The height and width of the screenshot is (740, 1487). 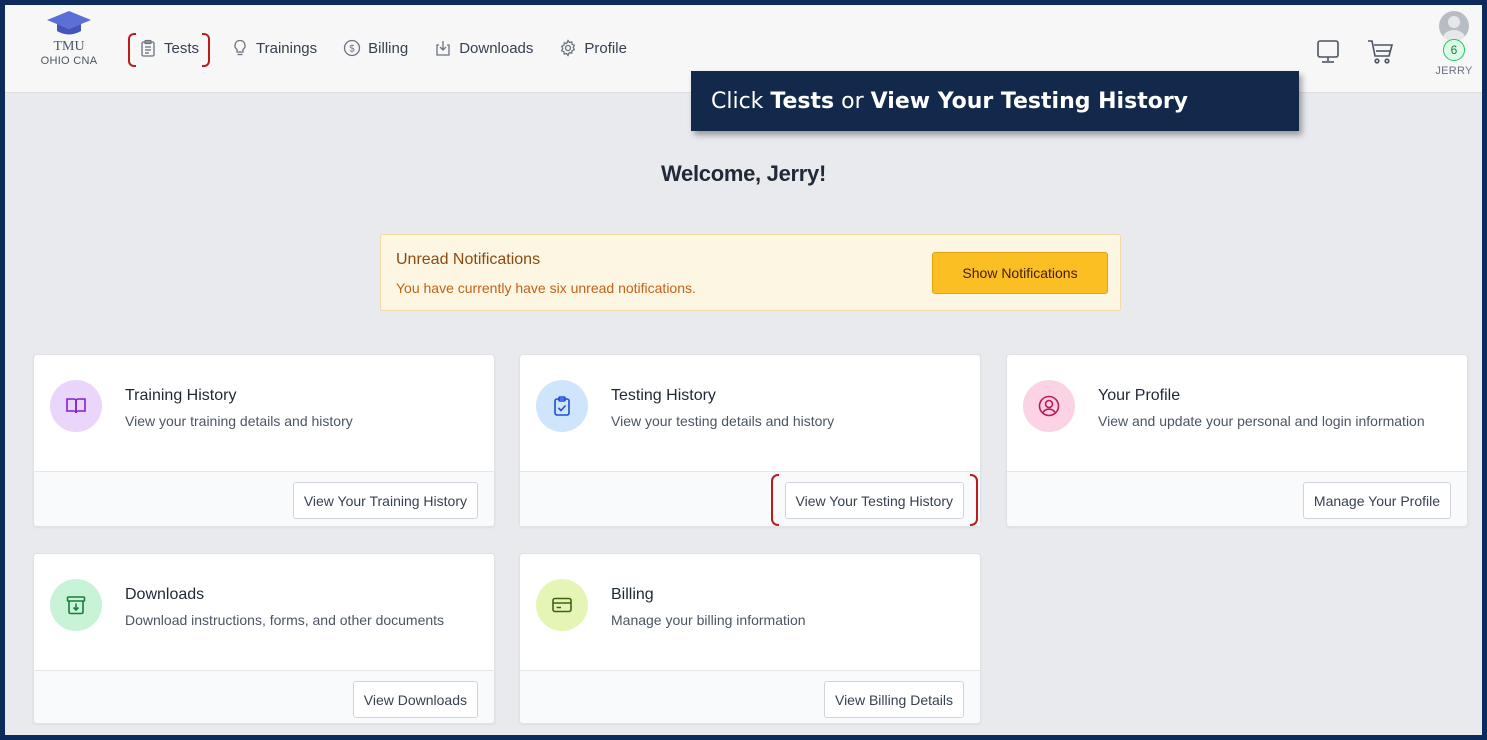 I want to click on graduation-cap-icon, so click(x=69, y=23).